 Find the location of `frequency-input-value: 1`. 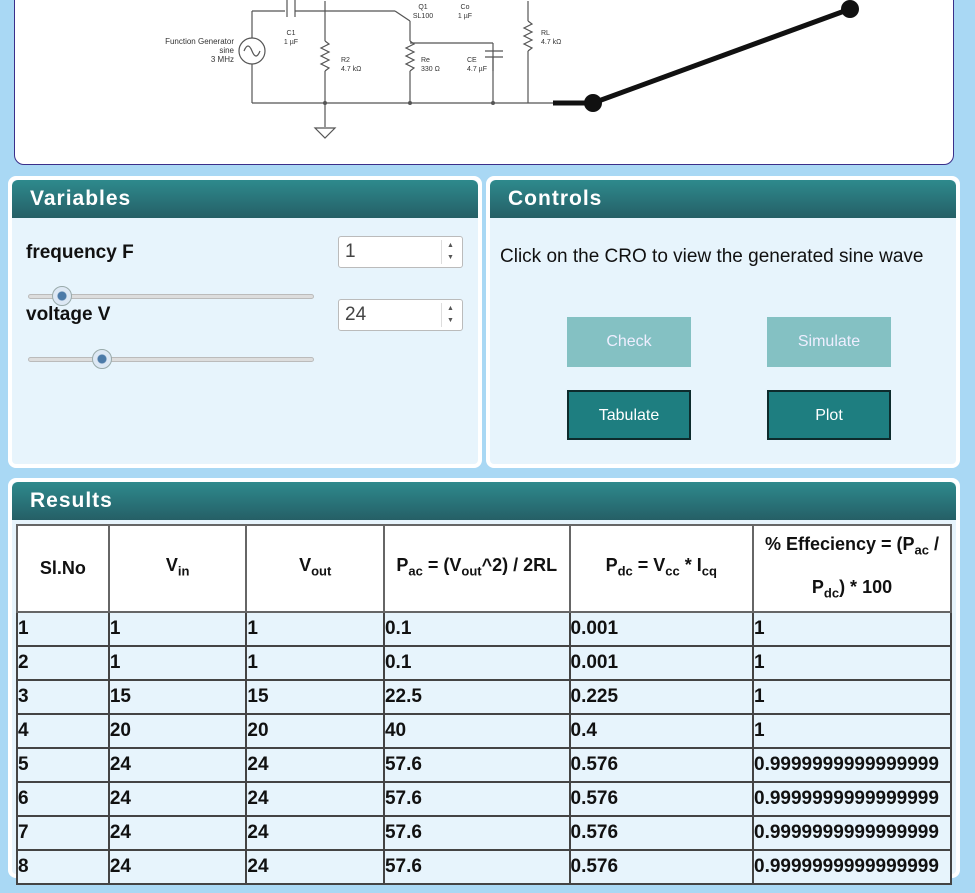

frequency-input-value: 1 is located at coordinates (350, 251).